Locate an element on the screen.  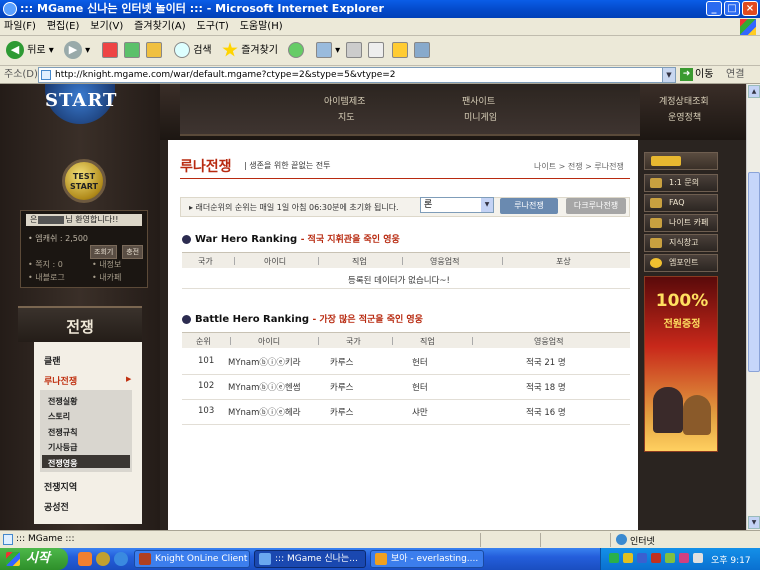
inquiry-button: 1:1 문의 is located at coordinates (681, 183).